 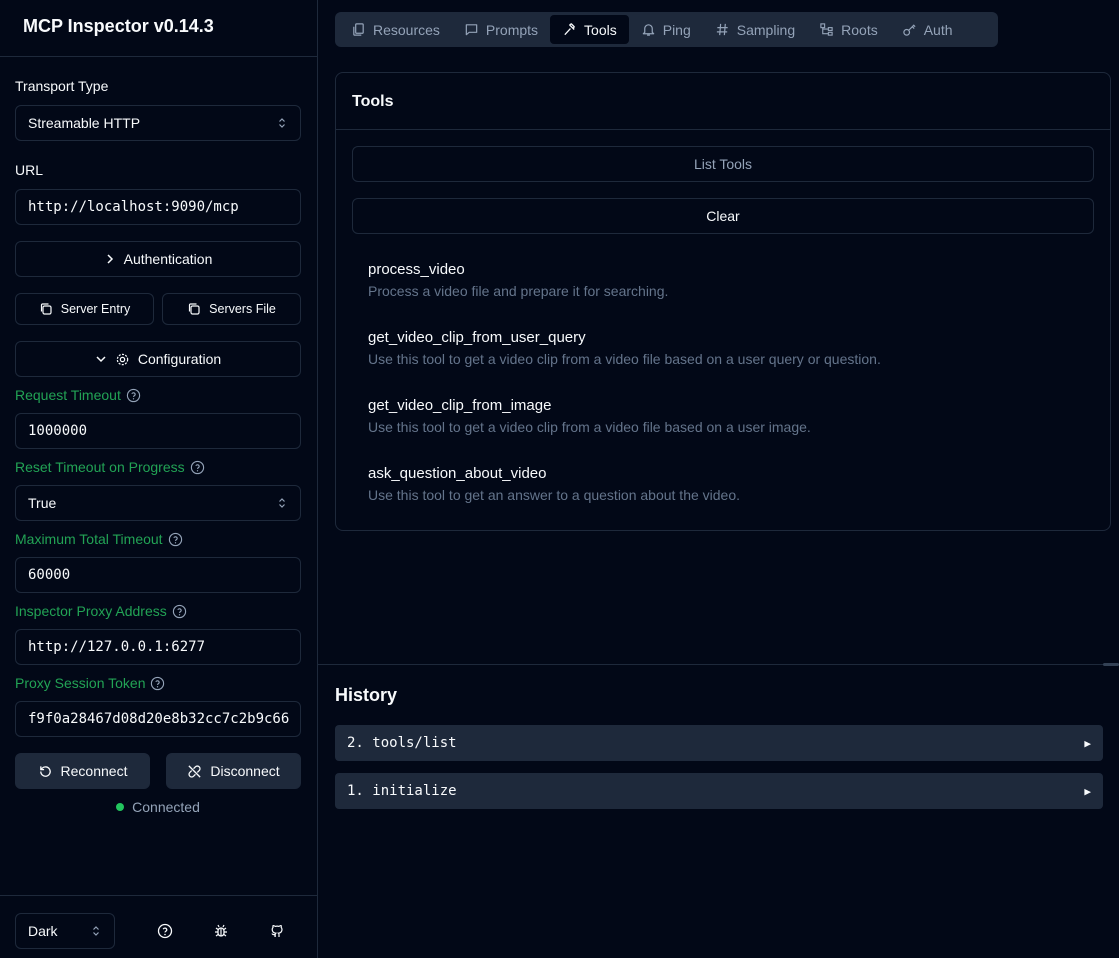 I want to click on url-input: http://localhost:9090/mcp, so click(x=158, y=207).